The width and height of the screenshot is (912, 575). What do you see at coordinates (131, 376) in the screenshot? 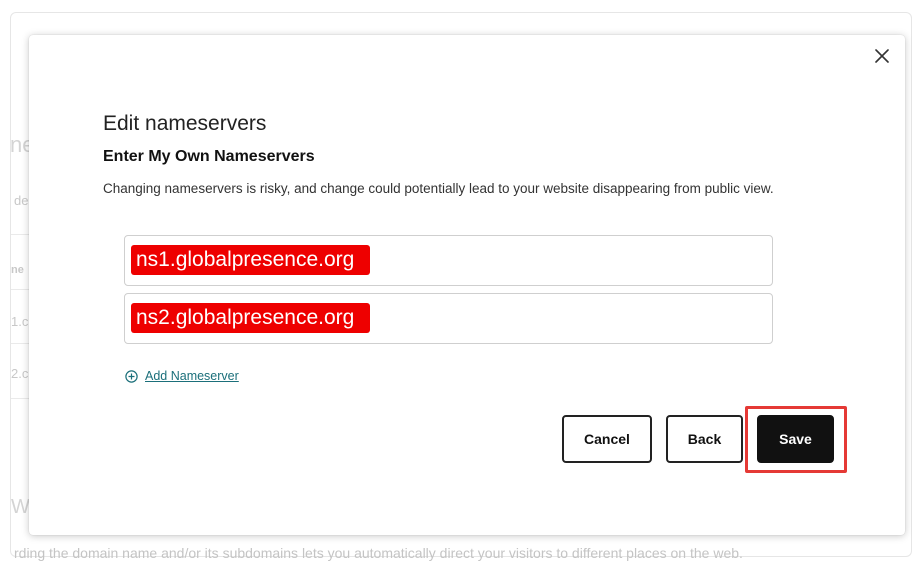
I see `plus-circle-icon` at bounding box center [131, 376].